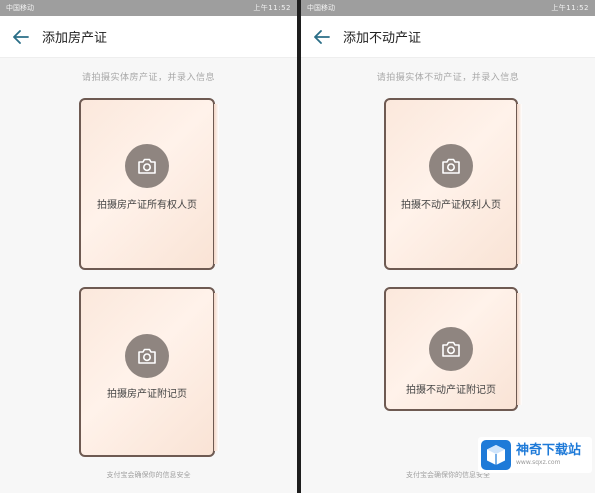 The height and width of the screenshot is (493, 595). What do you see at coordinates (148, 37) in the screenshot?
I see `app-bar: 添加房产证` at bounding box center [148, 37].